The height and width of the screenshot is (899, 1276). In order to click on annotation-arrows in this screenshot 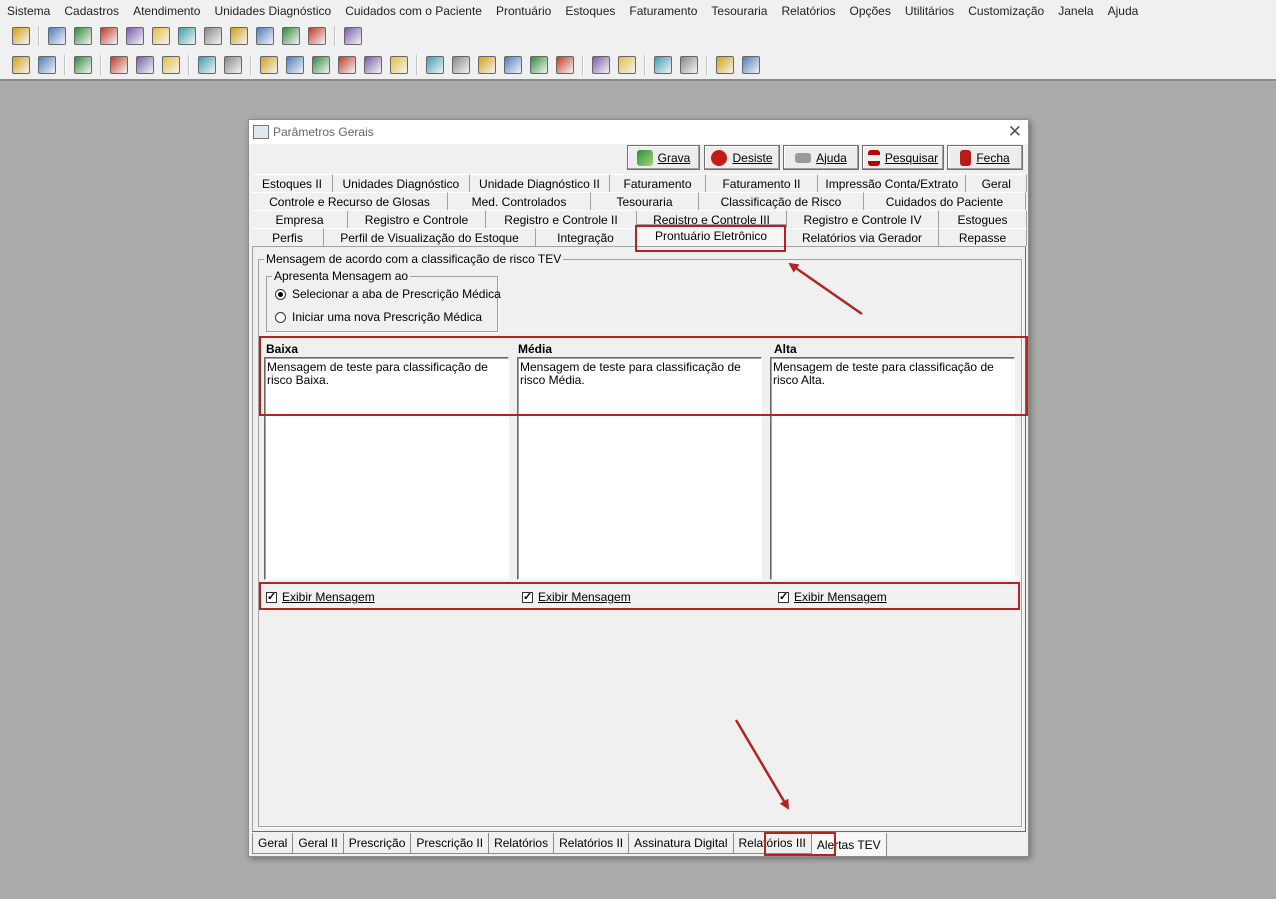, I will do `click(798, 536)`.